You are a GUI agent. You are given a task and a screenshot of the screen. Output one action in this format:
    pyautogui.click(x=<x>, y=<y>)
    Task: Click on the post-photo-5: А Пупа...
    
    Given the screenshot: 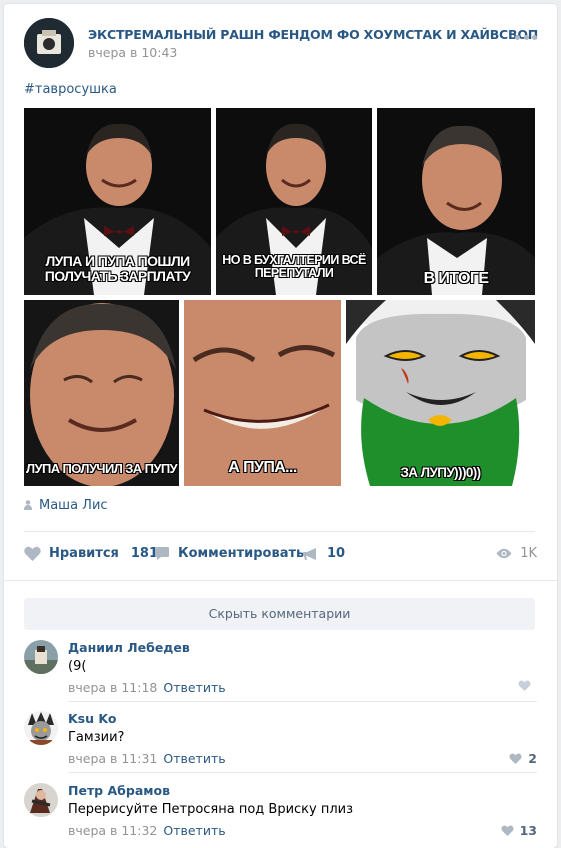 What is the action you would take?
    pyautogui.click(x=262, y=393)
    